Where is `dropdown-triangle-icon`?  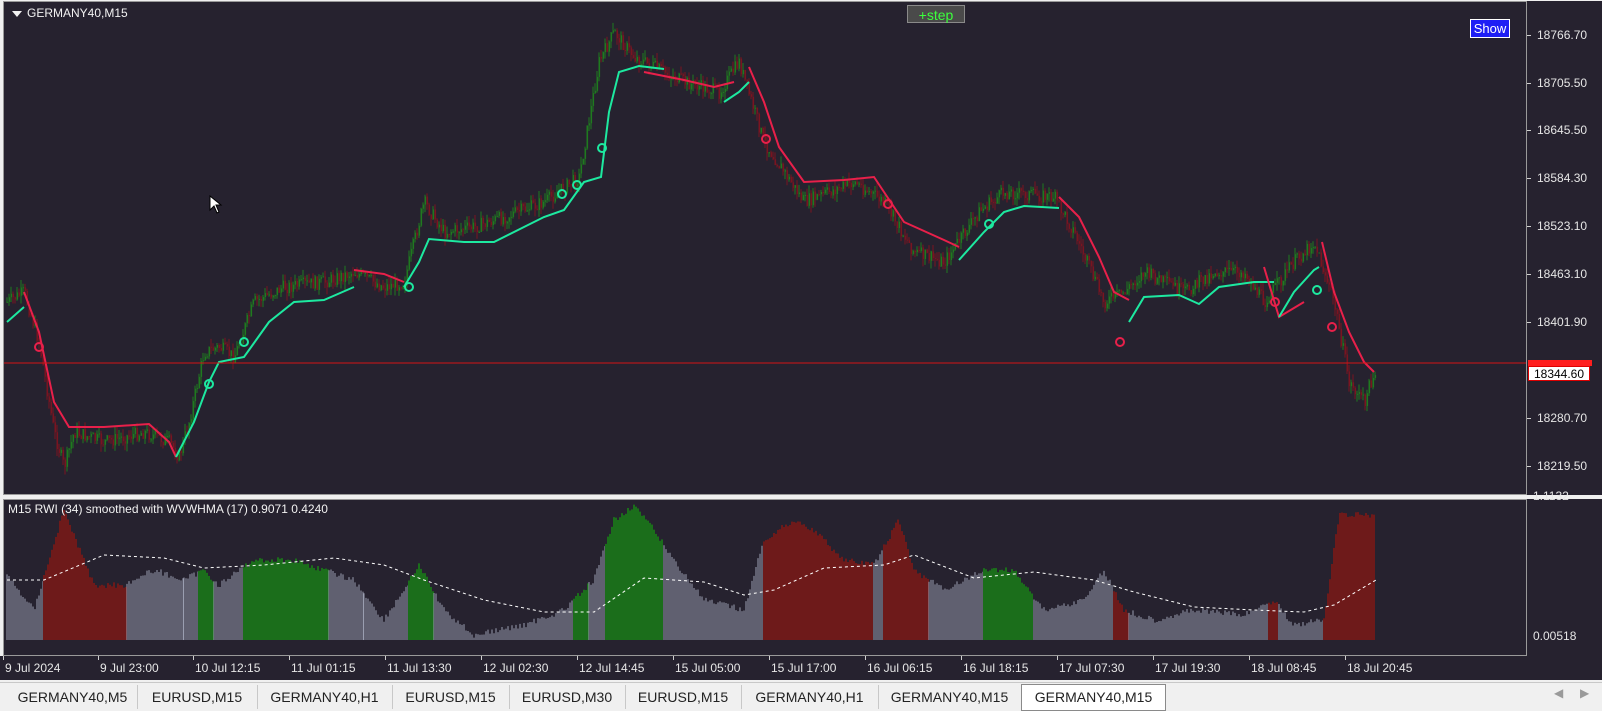
dropdown-triangle-icon is located at coordinates (17, 13).